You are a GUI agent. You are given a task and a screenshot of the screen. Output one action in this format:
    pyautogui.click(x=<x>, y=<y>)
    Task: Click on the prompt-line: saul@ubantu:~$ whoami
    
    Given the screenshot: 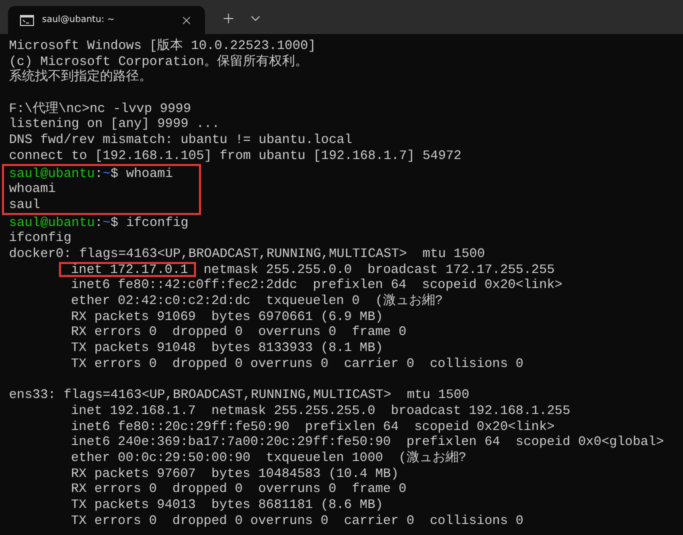 What is the action you would take?
    pyautogui.click(x=91, y=173)
    